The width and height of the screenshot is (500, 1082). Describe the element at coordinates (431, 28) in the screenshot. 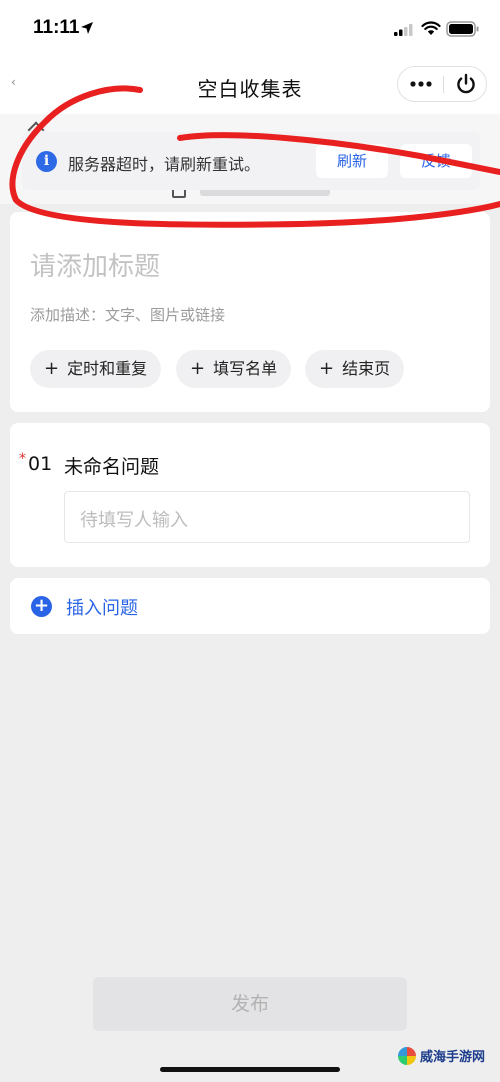

I see `wifi-icon` at that location.